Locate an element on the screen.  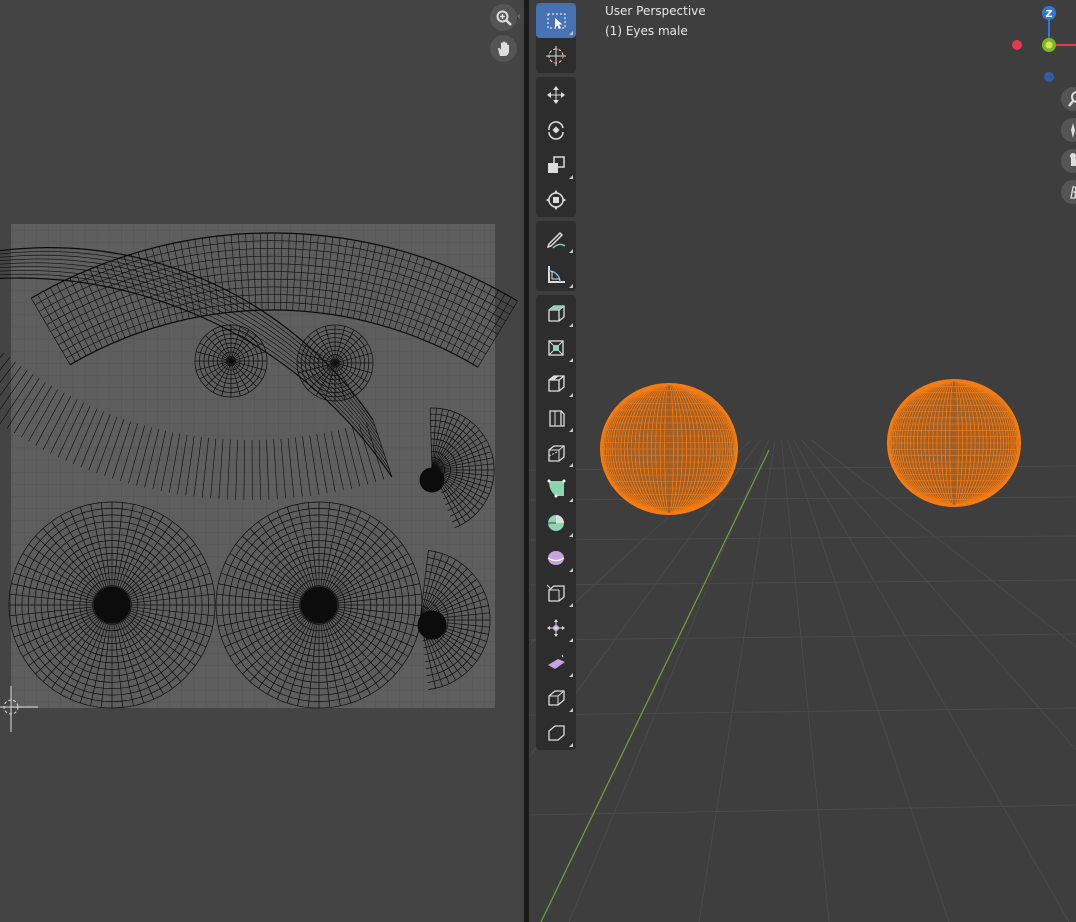
cursor-icon is located at coordinates (556, 55).